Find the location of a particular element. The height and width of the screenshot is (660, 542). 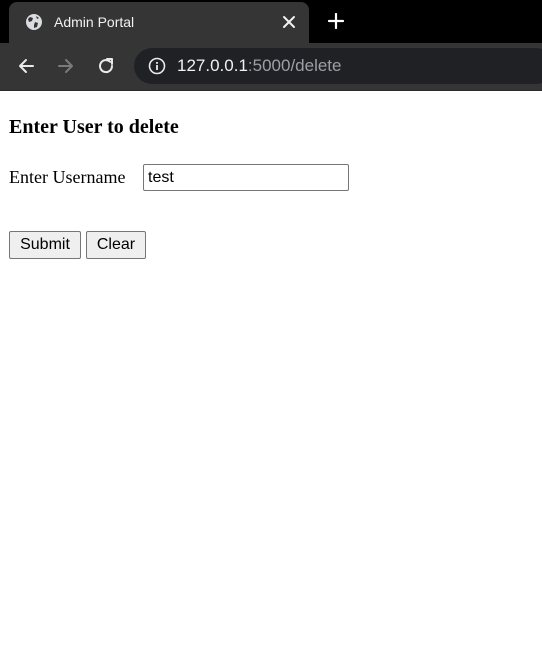

url-path: :5000/delete is located at coordinates (294, 65).